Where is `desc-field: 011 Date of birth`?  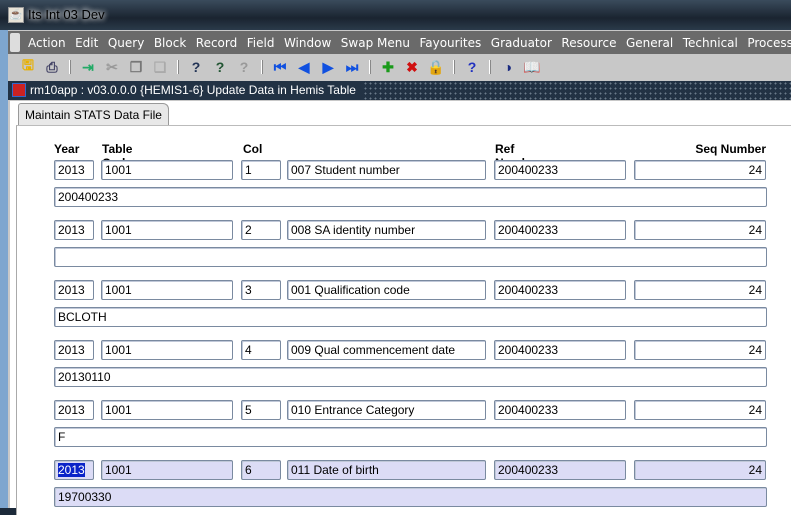
desc-field: 011 Date of birth is located at coordinates (386, 470).